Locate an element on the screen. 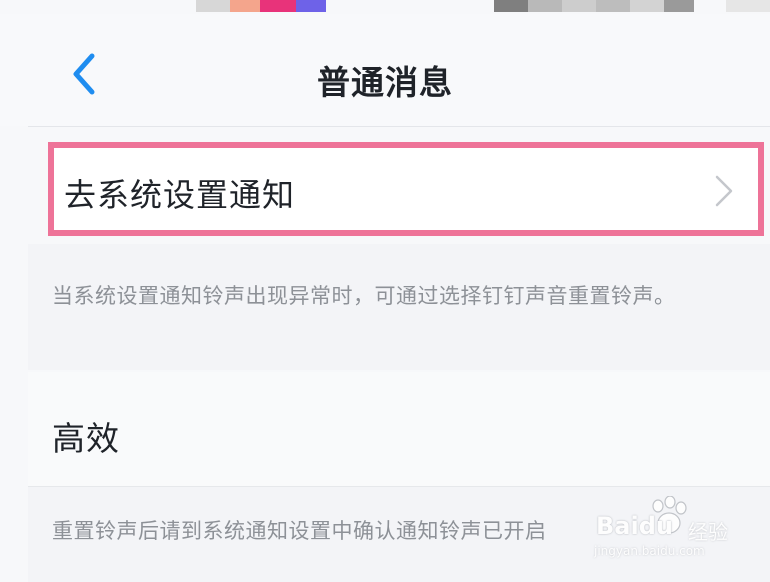  system-notification-settings-label: 去系统设置通知 is located at coordinates (180, 195).